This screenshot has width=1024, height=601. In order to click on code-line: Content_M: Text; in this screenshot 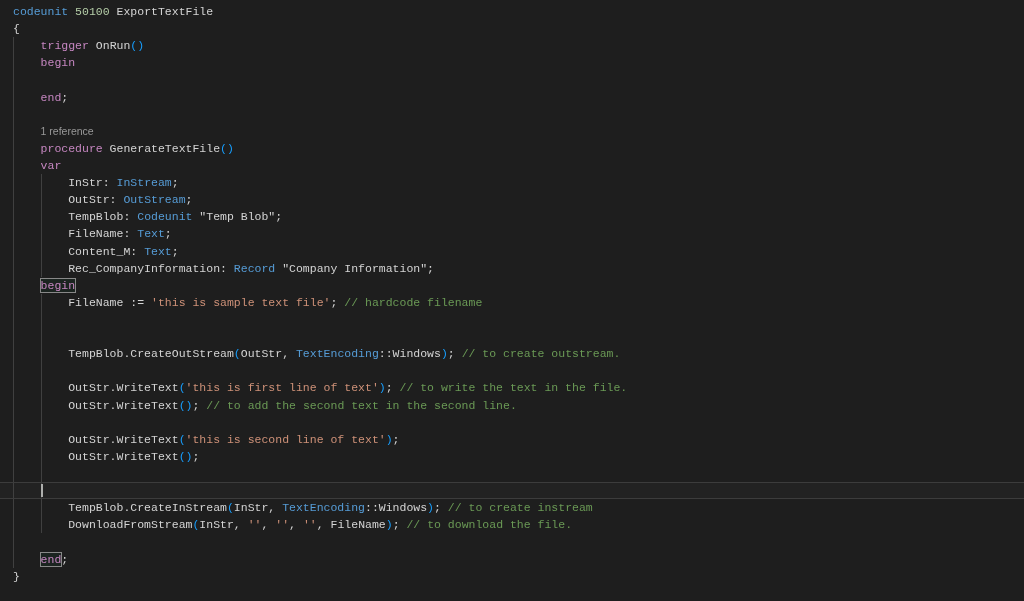, I will do `click(123, 251)`.